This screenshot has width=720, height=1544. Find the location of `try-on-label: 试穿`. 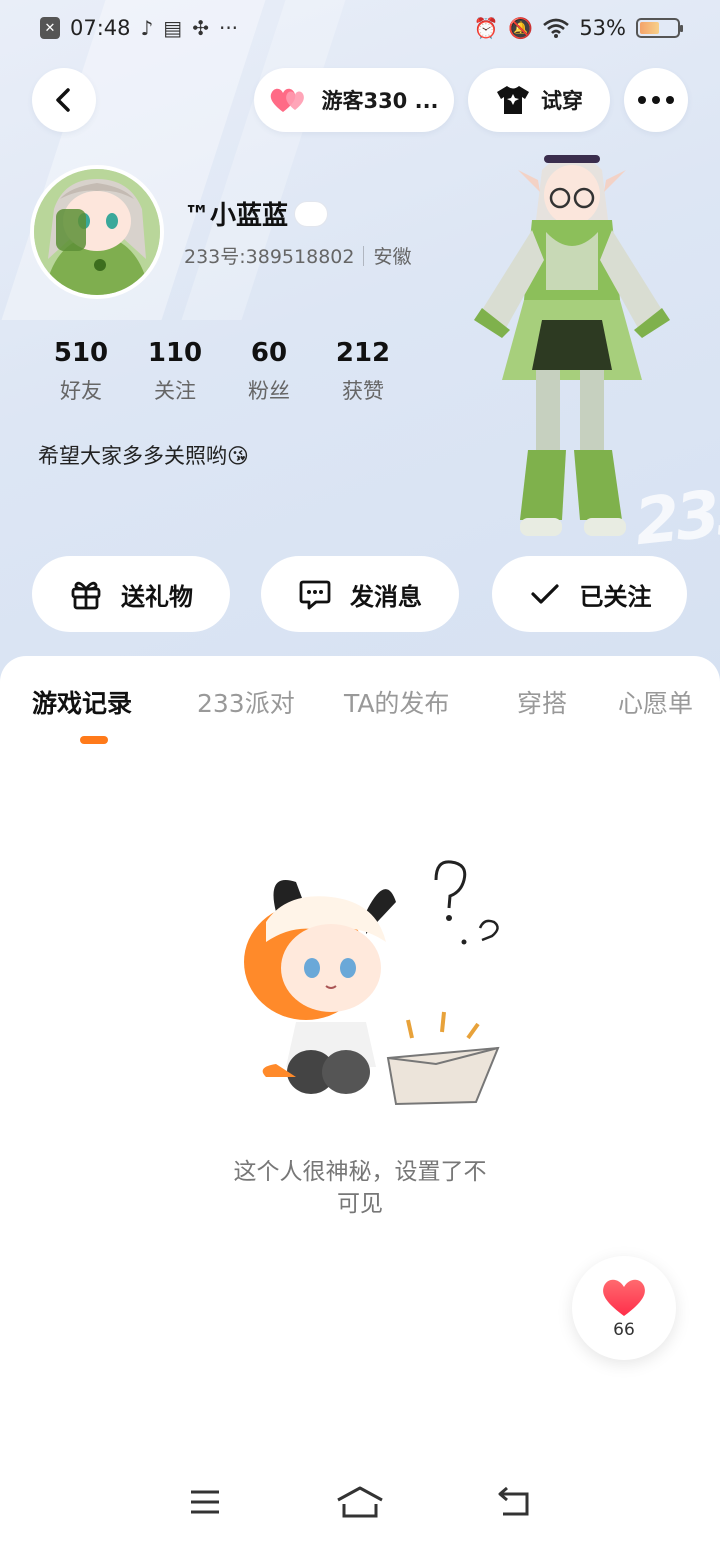

try-on-label: 试穿 is located at coordinates (562, 101).